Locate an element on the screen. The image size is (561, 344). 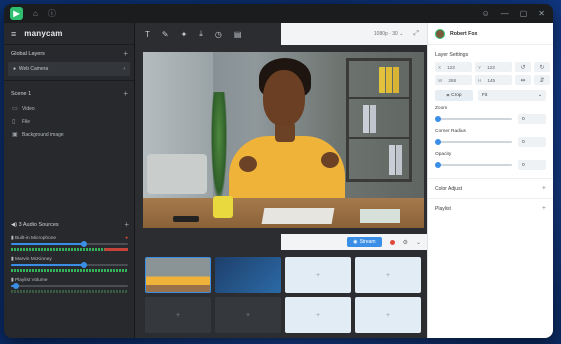
audio-source-row: ▮ Marvin McKinney is located at coordinates (69, 264).